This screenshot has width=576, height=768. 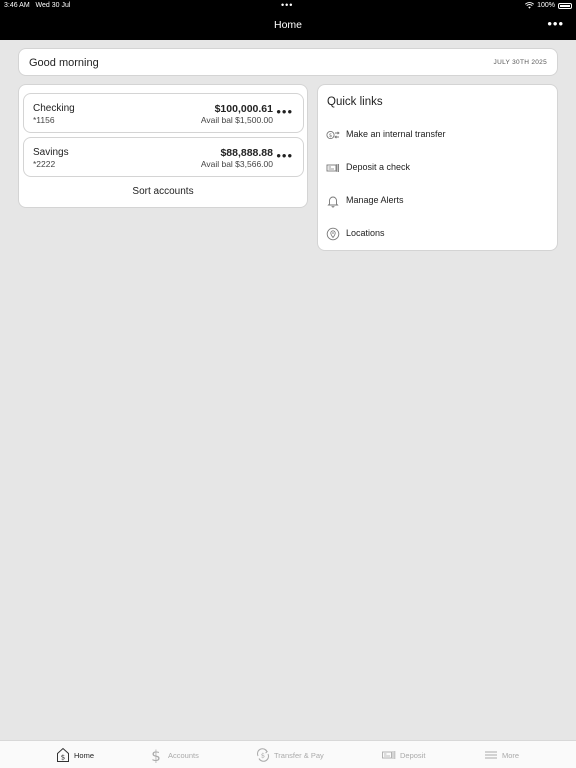 What do you see at coordinates (333, 234) in the screenshot?
I see `location-pin-icon` at bounding box center [333, 234].